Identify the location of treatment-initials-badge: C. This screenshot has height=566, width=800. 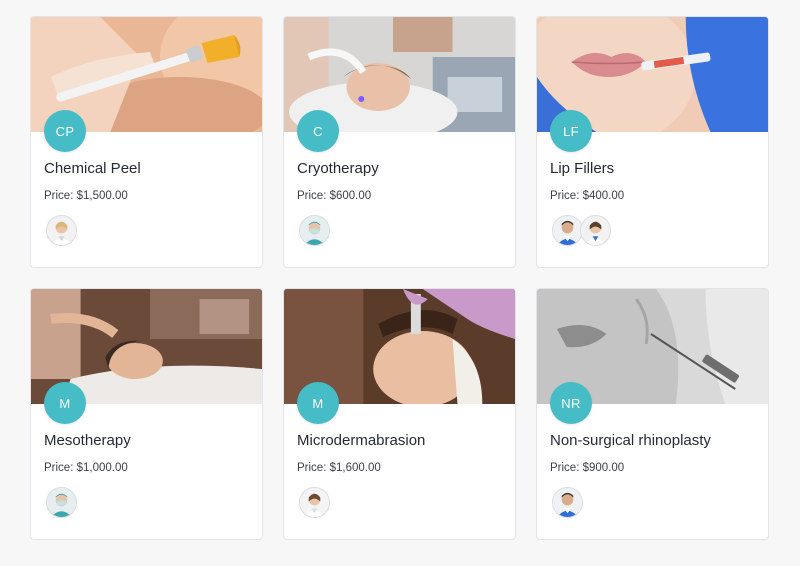
(318, 131).